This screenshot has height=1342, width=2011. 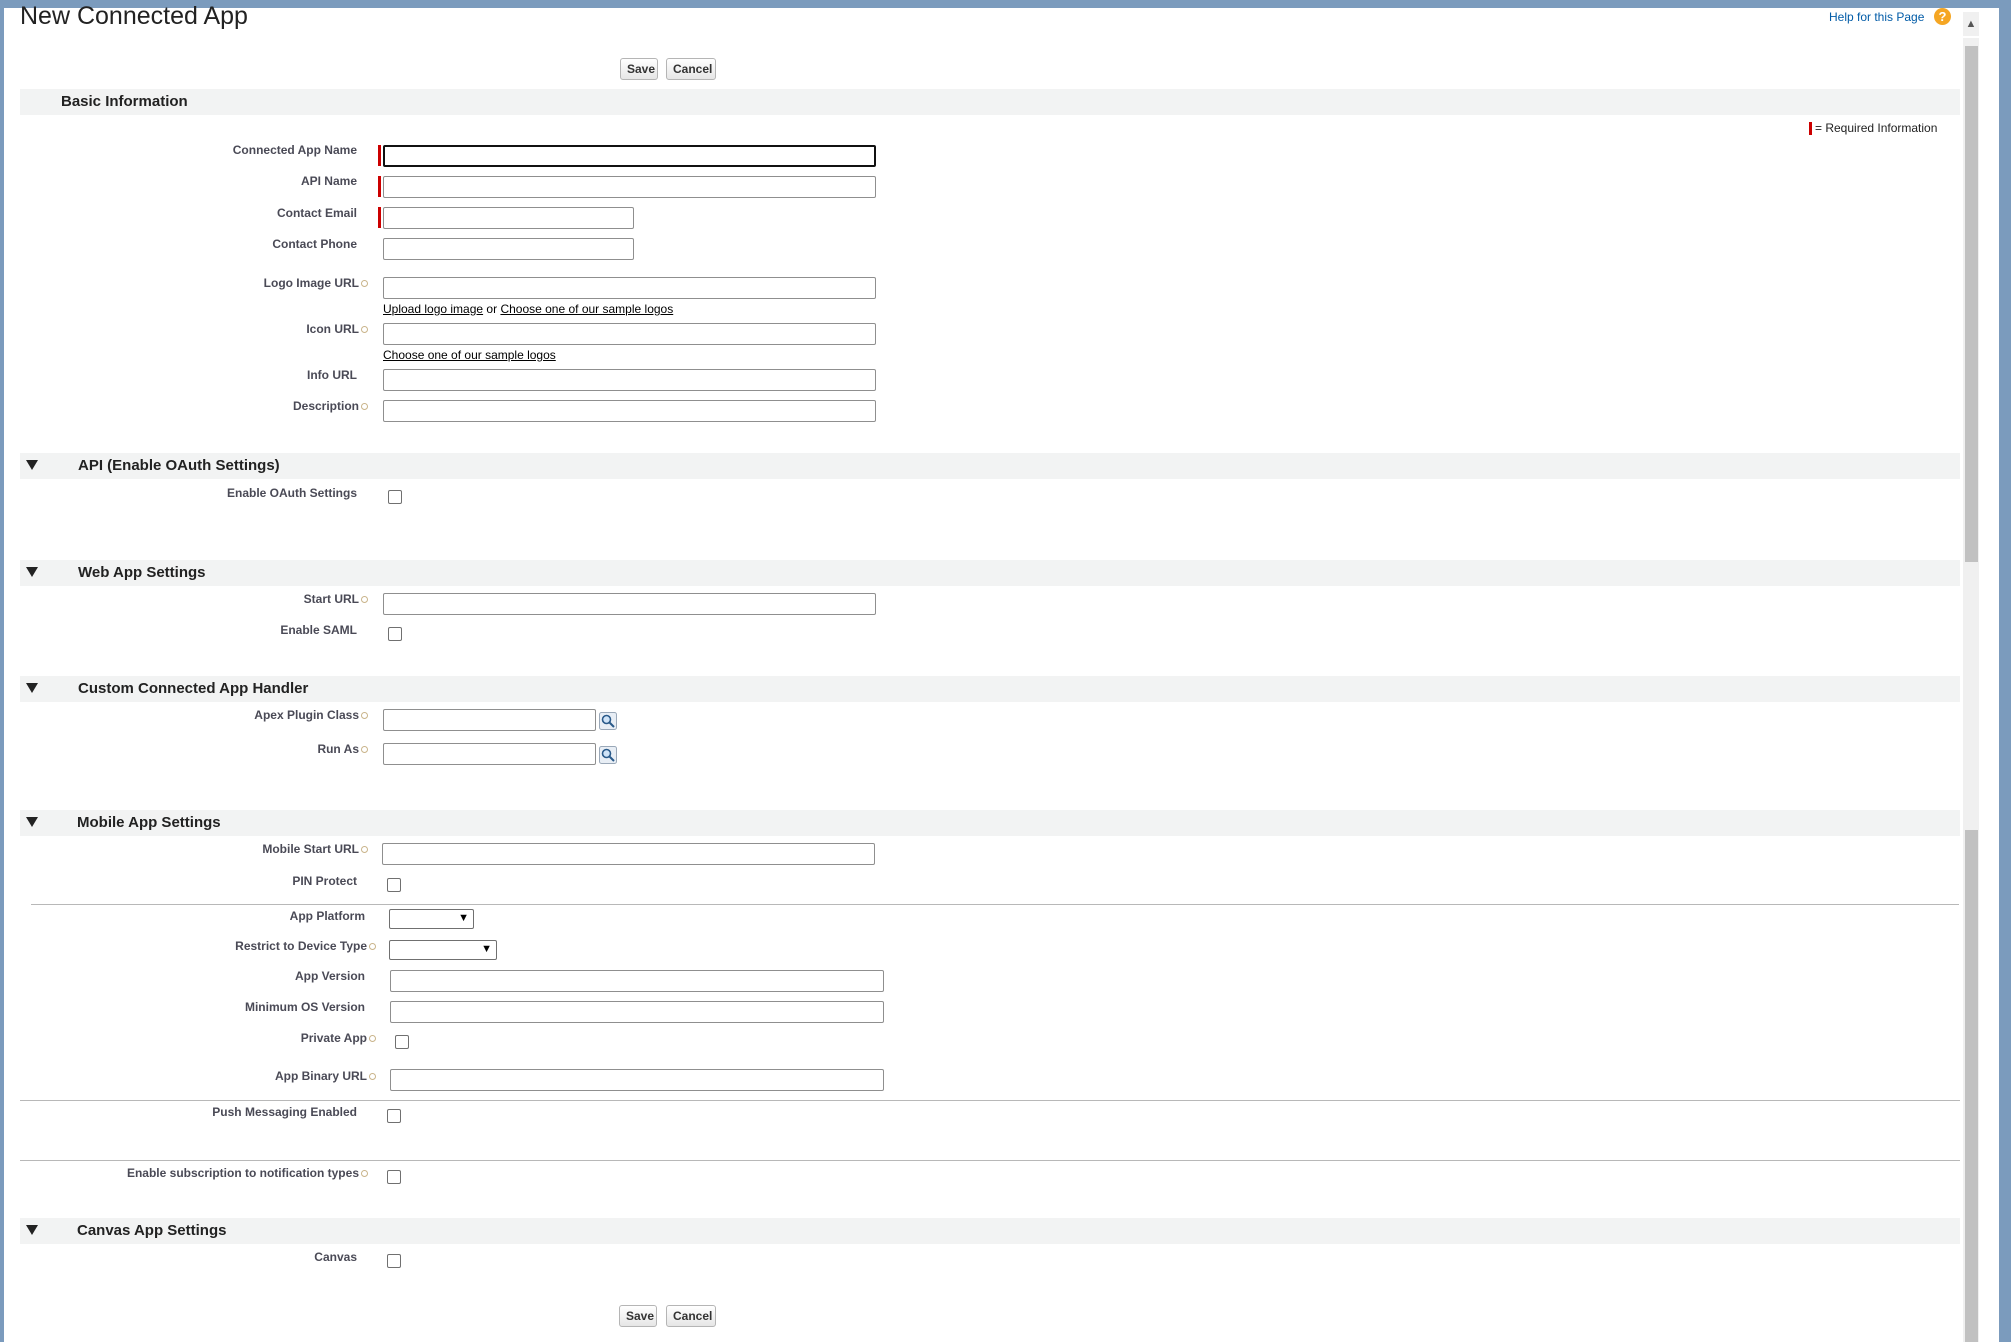 I want to click on label-private-app: Private App, so click(x=338, y=1038).